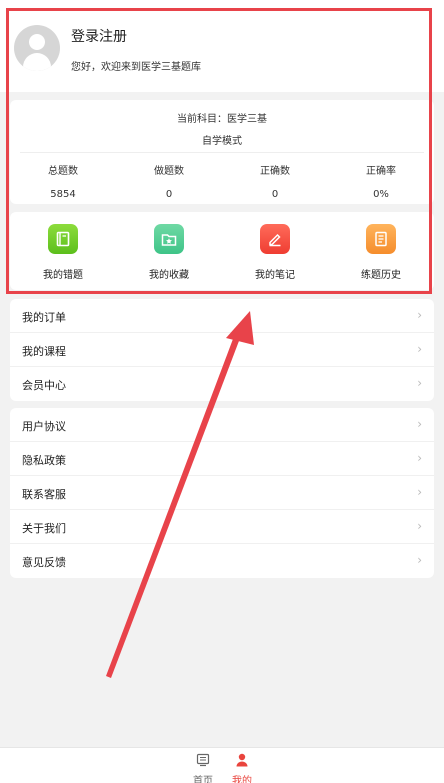 The height and width of the screenshot is (783, 444). I want to click on current-subject: 当前科目：医学三基, so click(222, 117).